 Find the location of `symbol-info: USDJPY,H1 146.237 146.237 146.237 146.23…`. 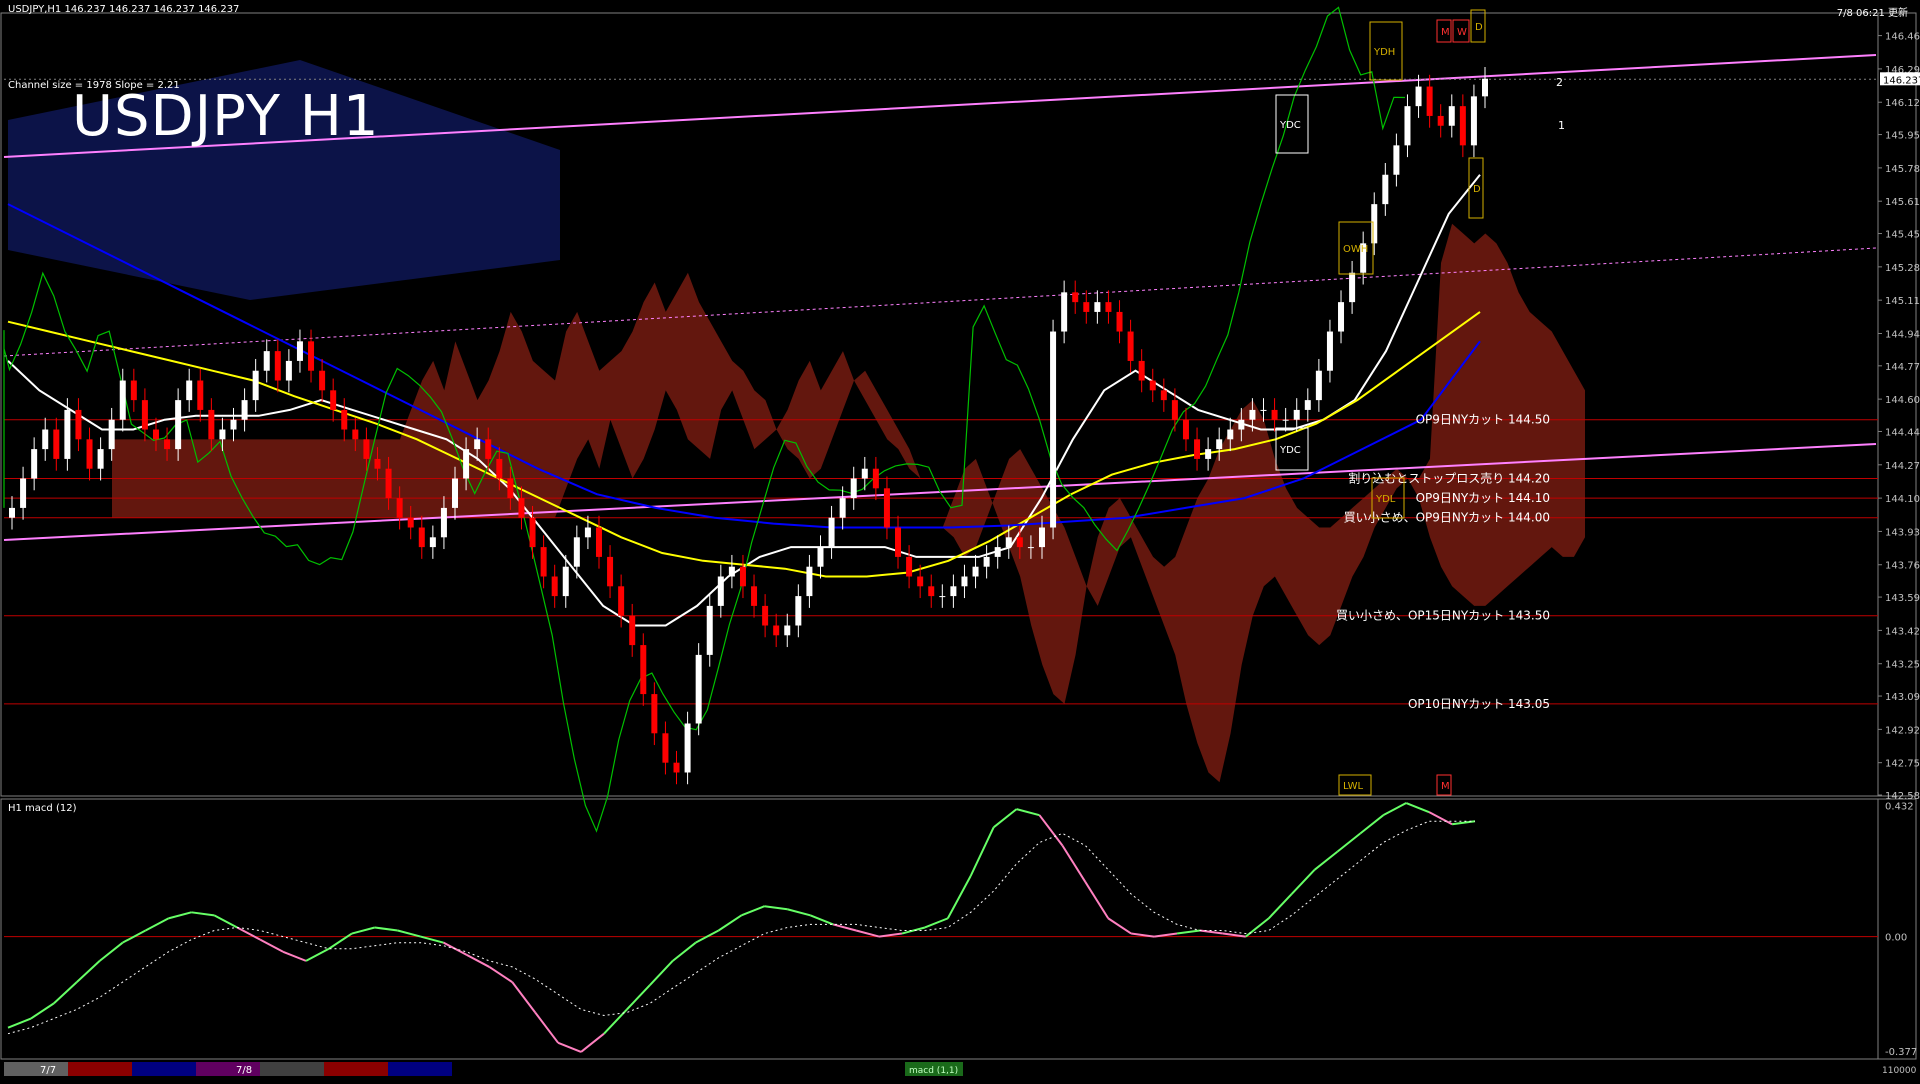

symbol-info: USDJPY,H1 146.237 146.237 146.237 146.23… is located at coordinates (124, 9).